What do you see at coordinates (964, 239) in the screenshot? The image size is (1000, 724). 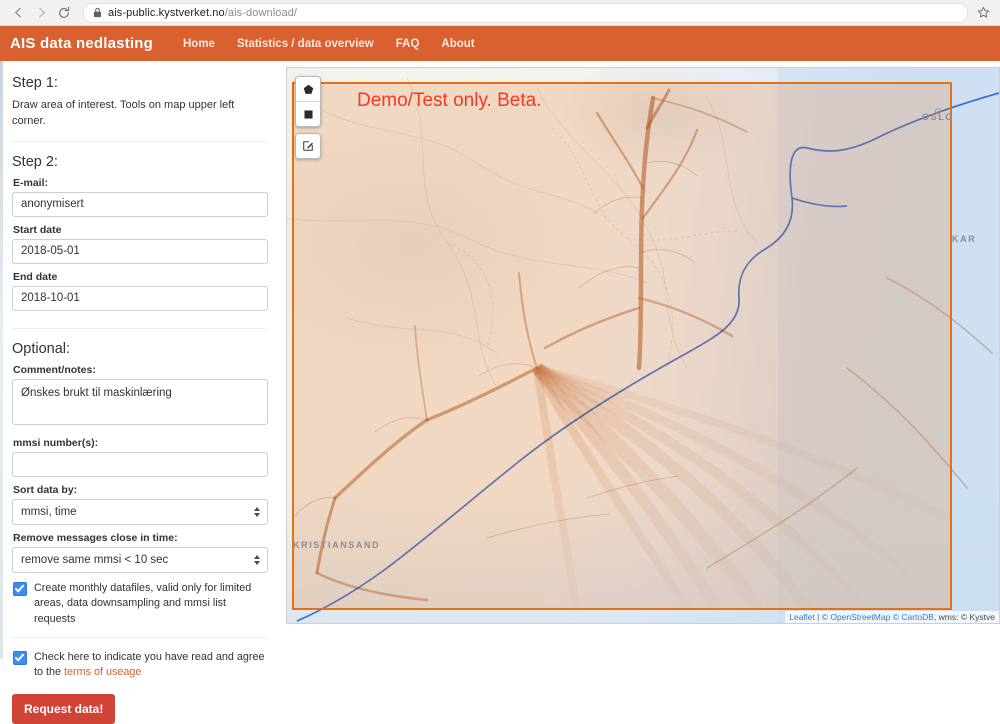 I see `map-label-kar: KAR` at bounding box center [964, 239].